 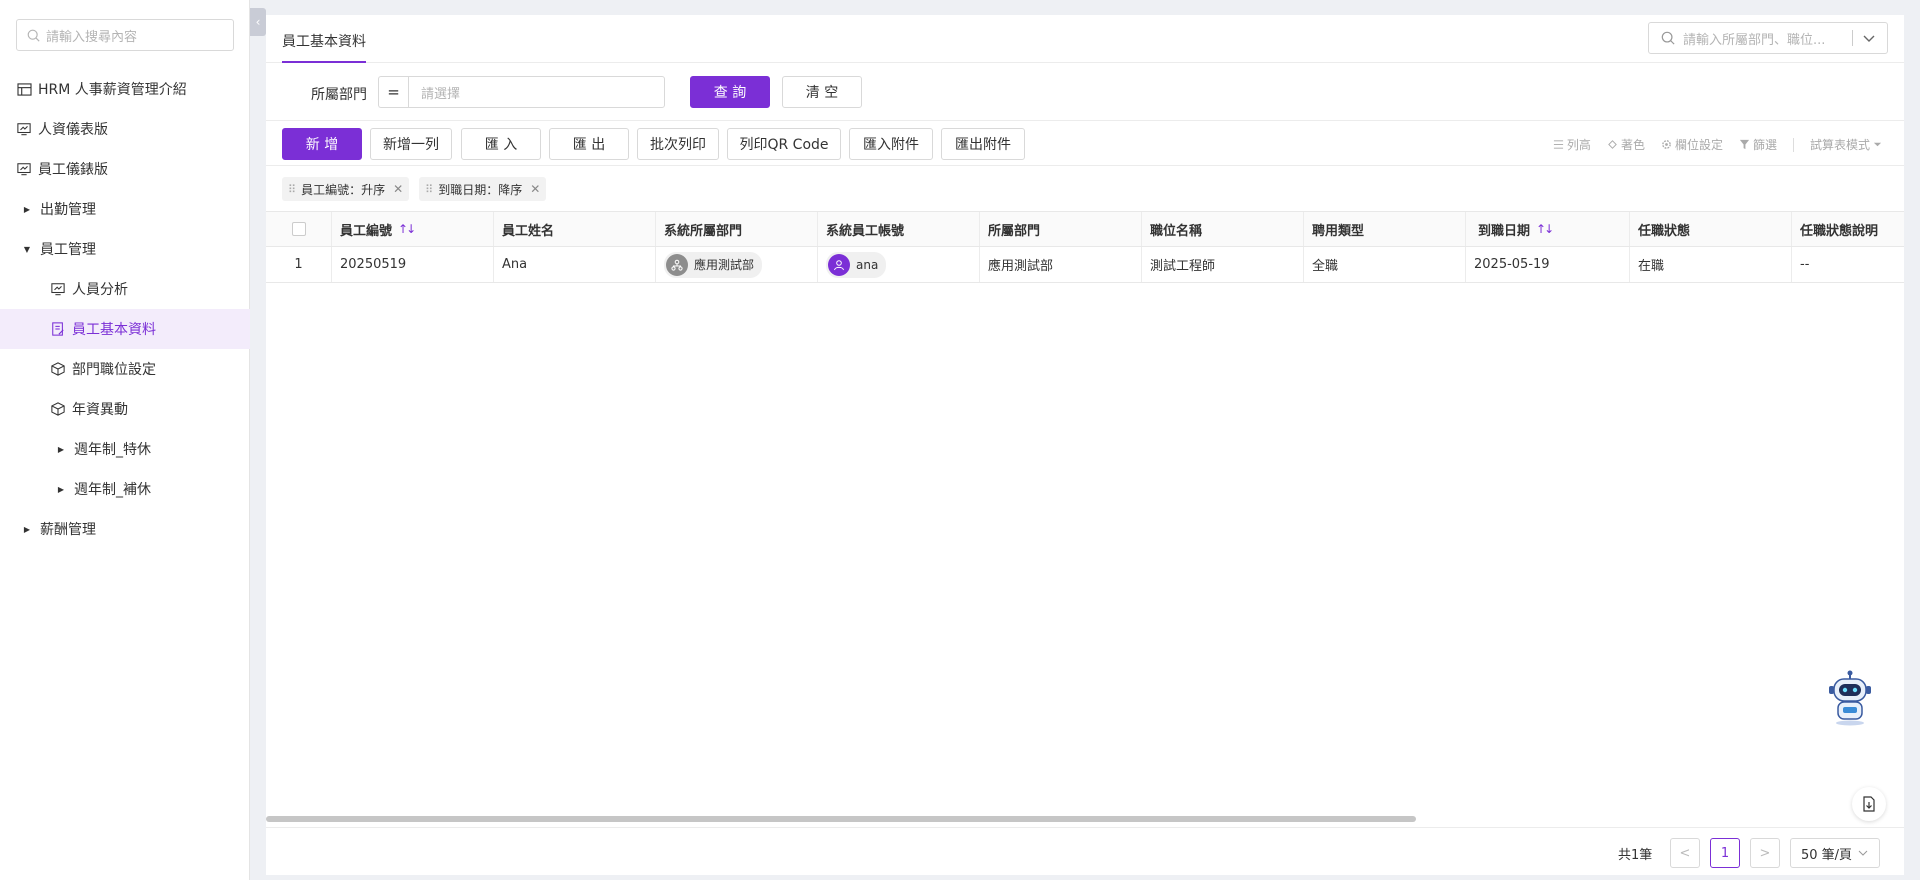 I want to click on sidebar-item-hrm-intro: HRM 人事薪資管理介紹, so click(x=125, y=89).